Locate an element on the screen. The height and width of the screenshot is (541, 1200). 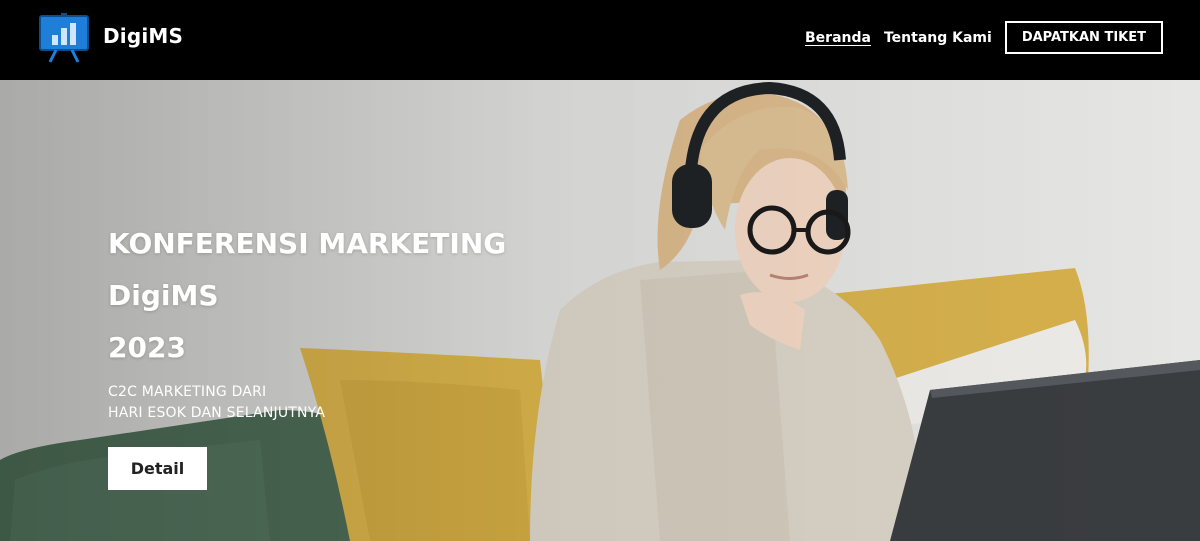
hero-title-line-1: KONFERENSI MARKETING is located at coordinates (307, 243).